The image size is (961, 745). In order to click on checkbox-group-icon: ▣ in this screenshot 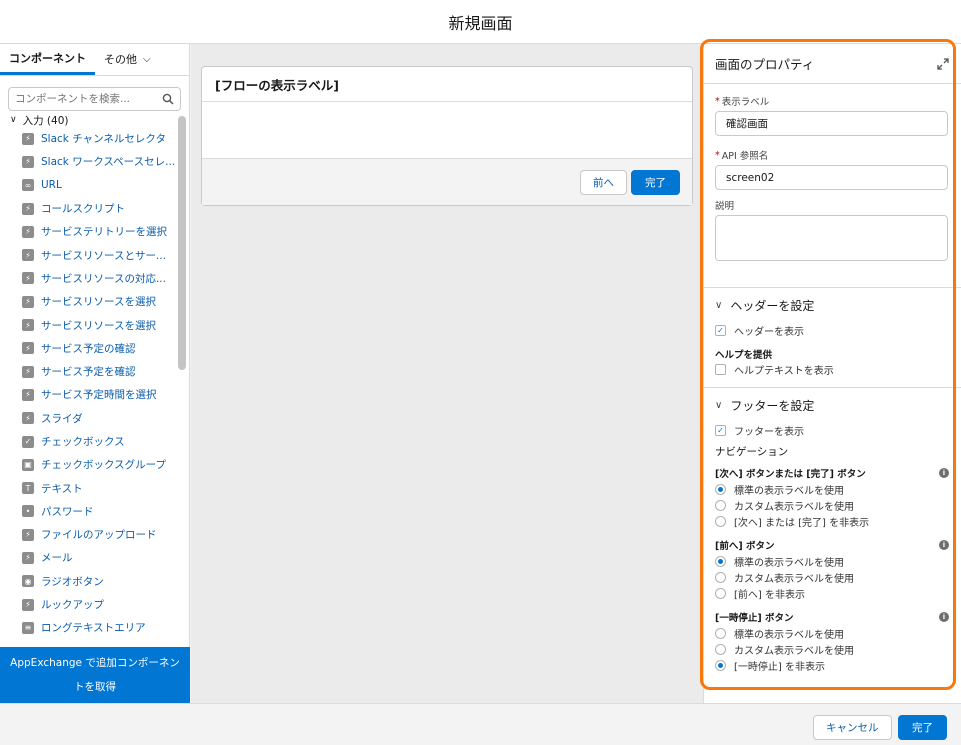, I will do `click(28, 464)`.